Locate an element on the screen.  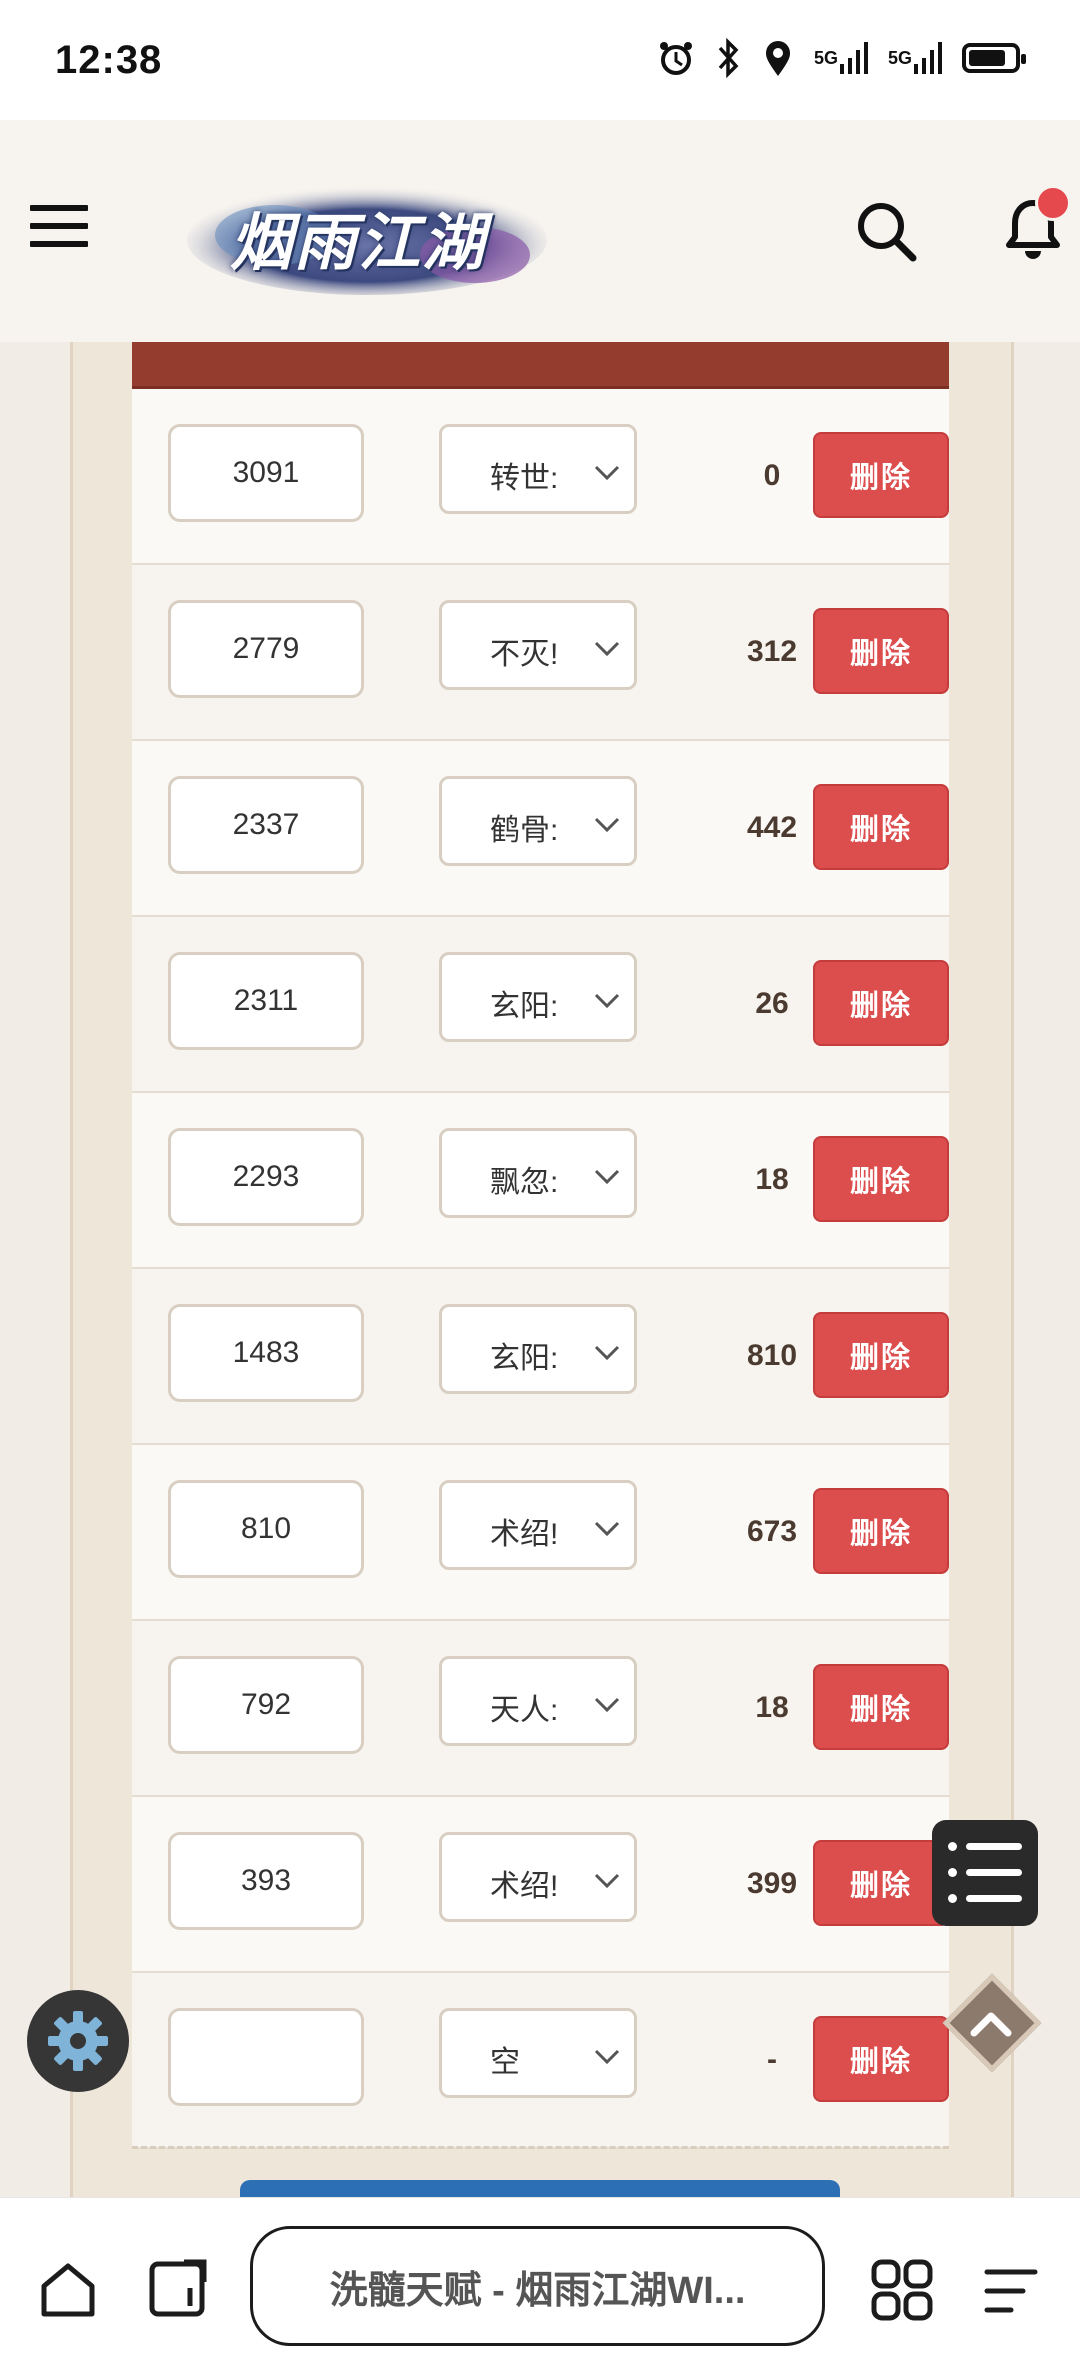
table-header is located at coordinates (540, 365).